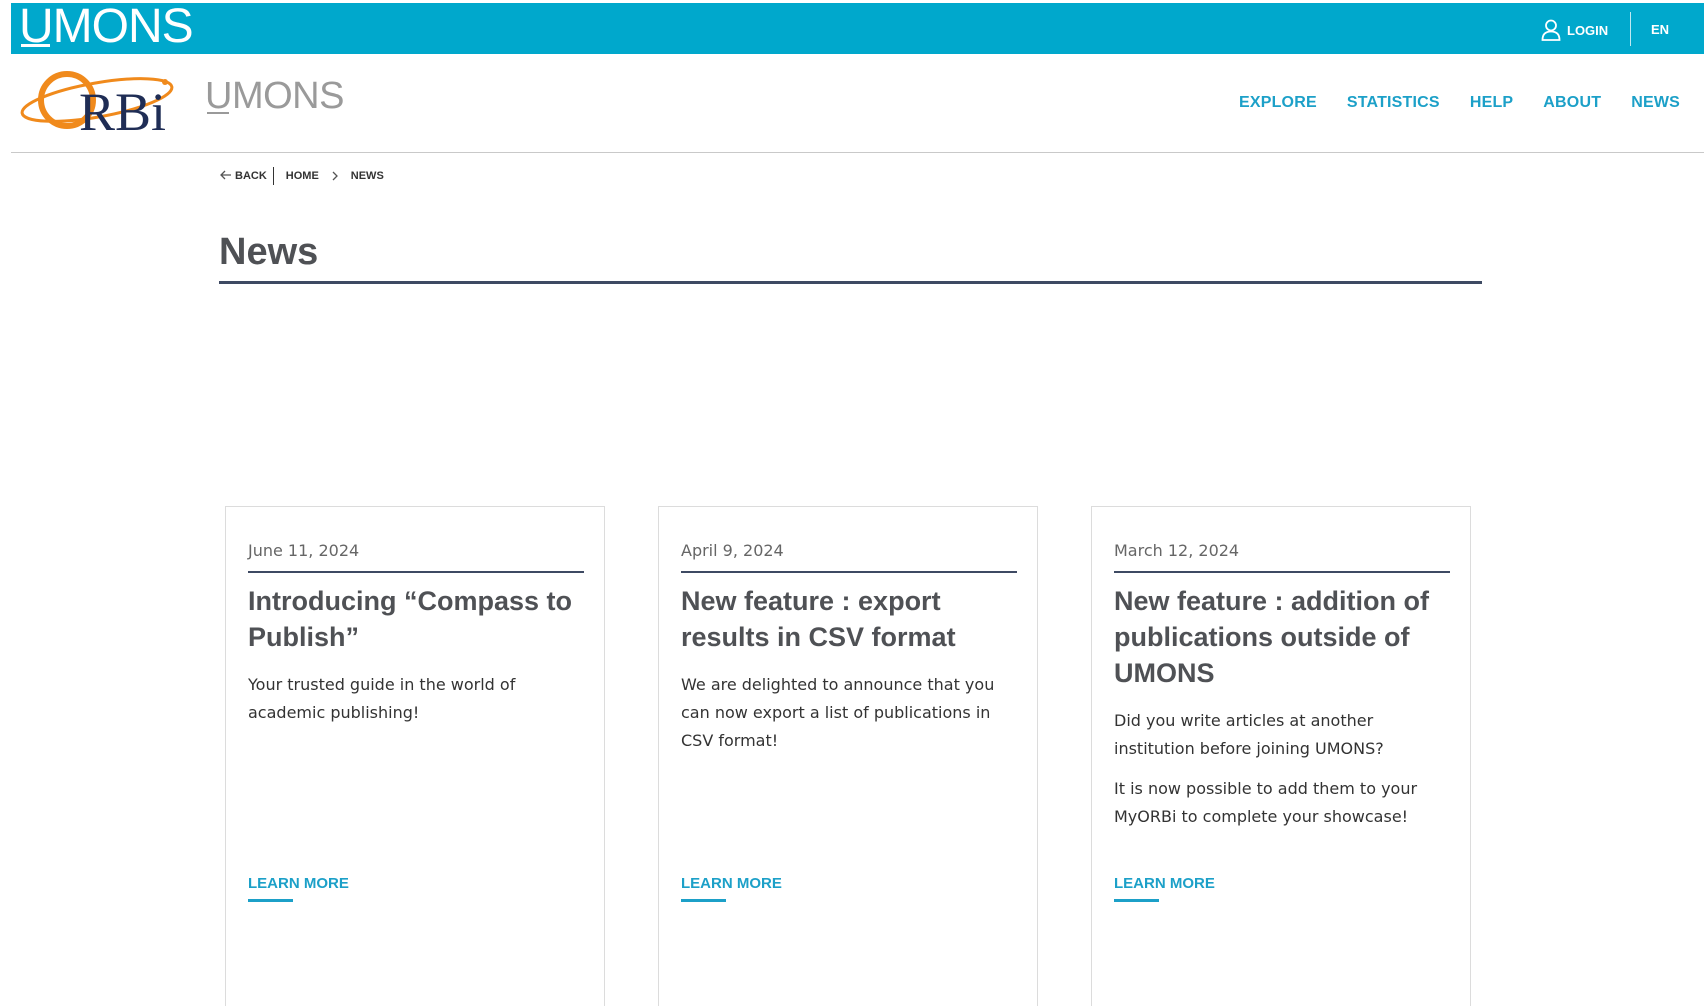  I want to click on chevron-right-icon, so click(335, 176).